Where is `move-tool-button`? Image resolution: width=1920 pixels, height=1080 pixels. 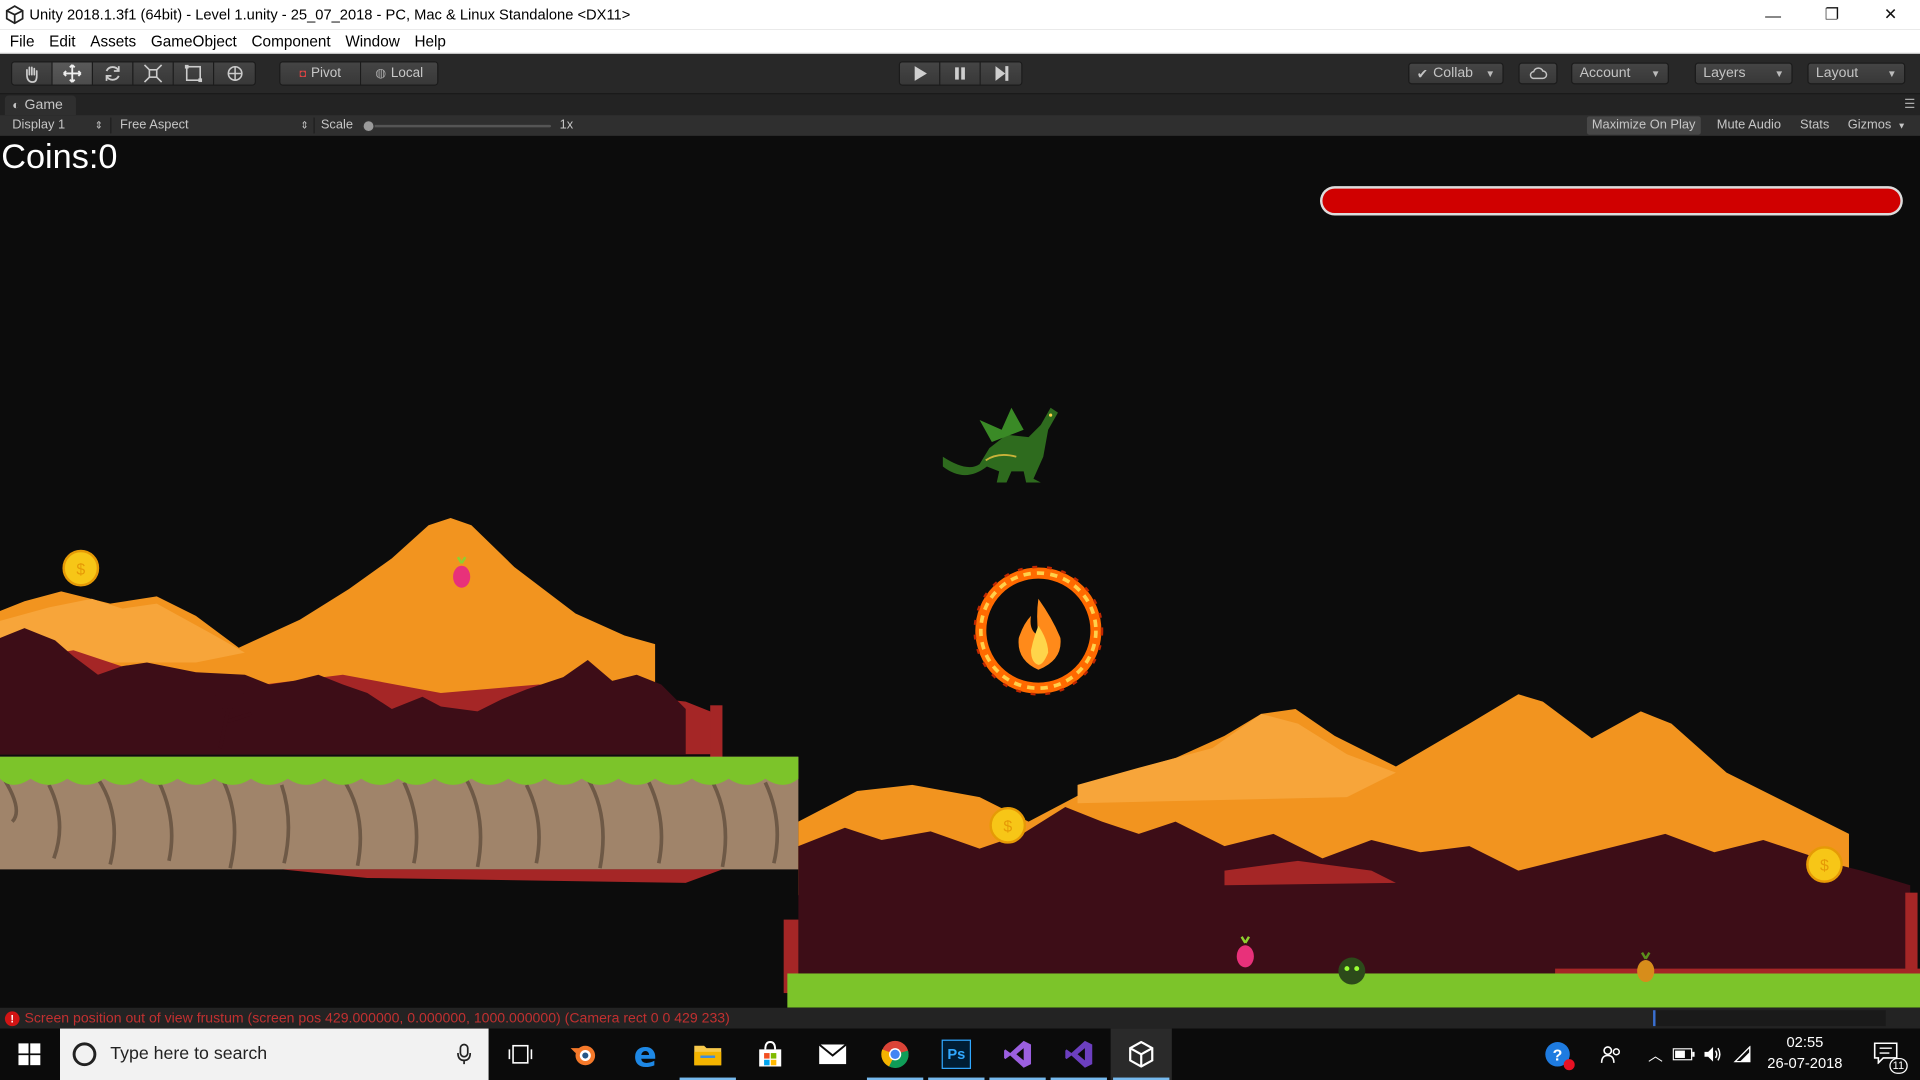 move-tool-button is located at coordinates (73, 73).